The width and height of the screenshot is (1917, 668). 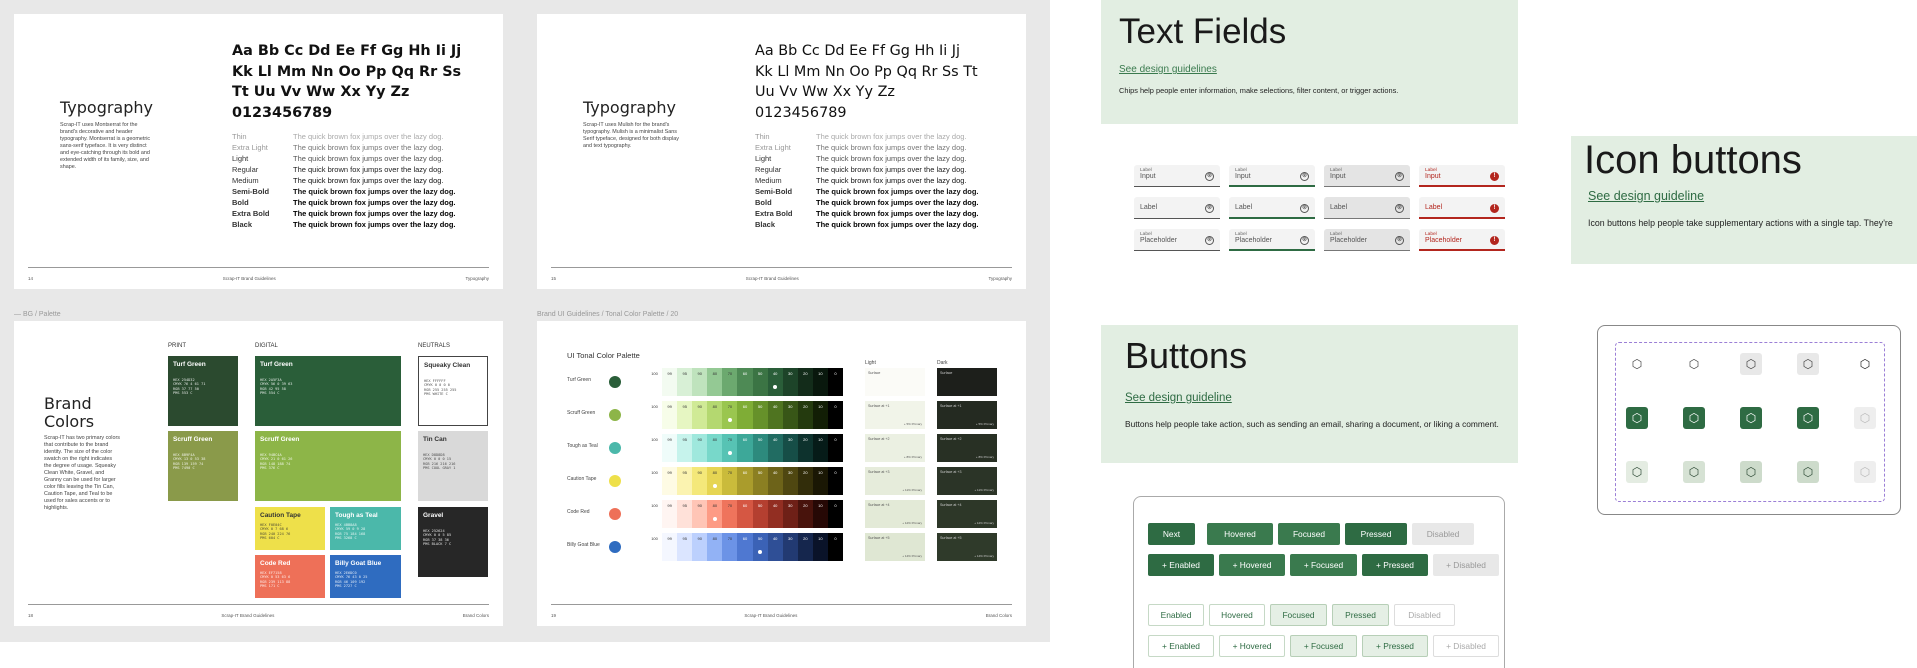 What do you see at coordinates (895, 415) in the screenshot?
I see `light-surface: Surface at +1 + 5% Primary` at bounding box center [895, 415].